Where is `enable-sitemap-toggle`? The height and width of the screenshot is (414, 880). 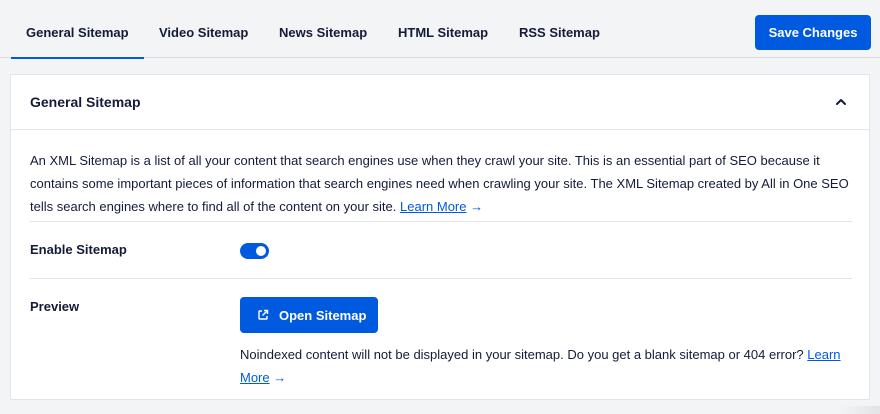 enable-sitemap-toggle is located at coordinates (254, 251).